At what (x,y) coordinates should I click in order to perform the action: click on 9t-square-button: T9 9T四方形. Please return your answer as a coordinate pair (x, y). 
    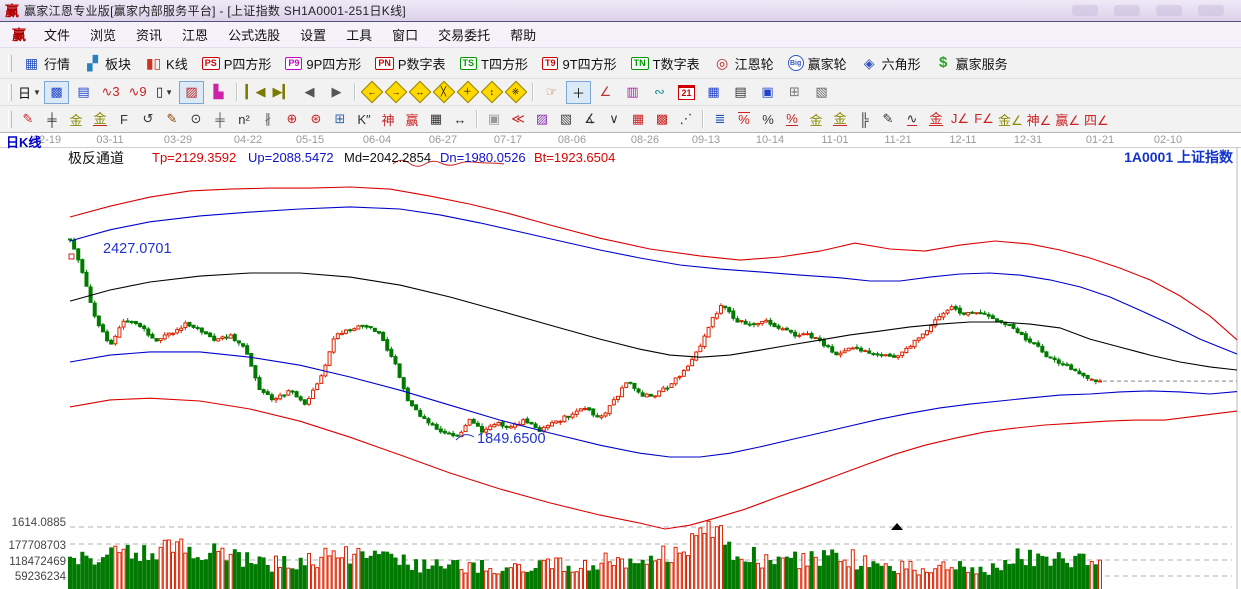
    Looking at the image, I should click on (579, 63).